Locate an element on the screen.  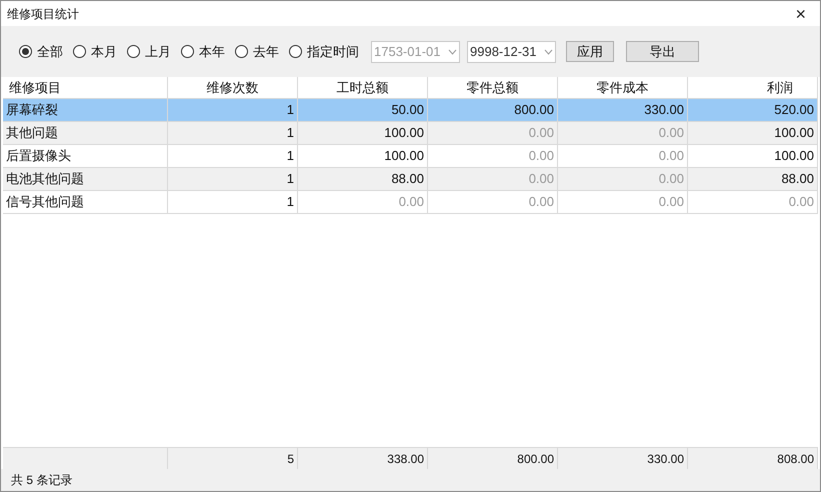
table-cell: 50.00 is located at coordinates (363, 110).